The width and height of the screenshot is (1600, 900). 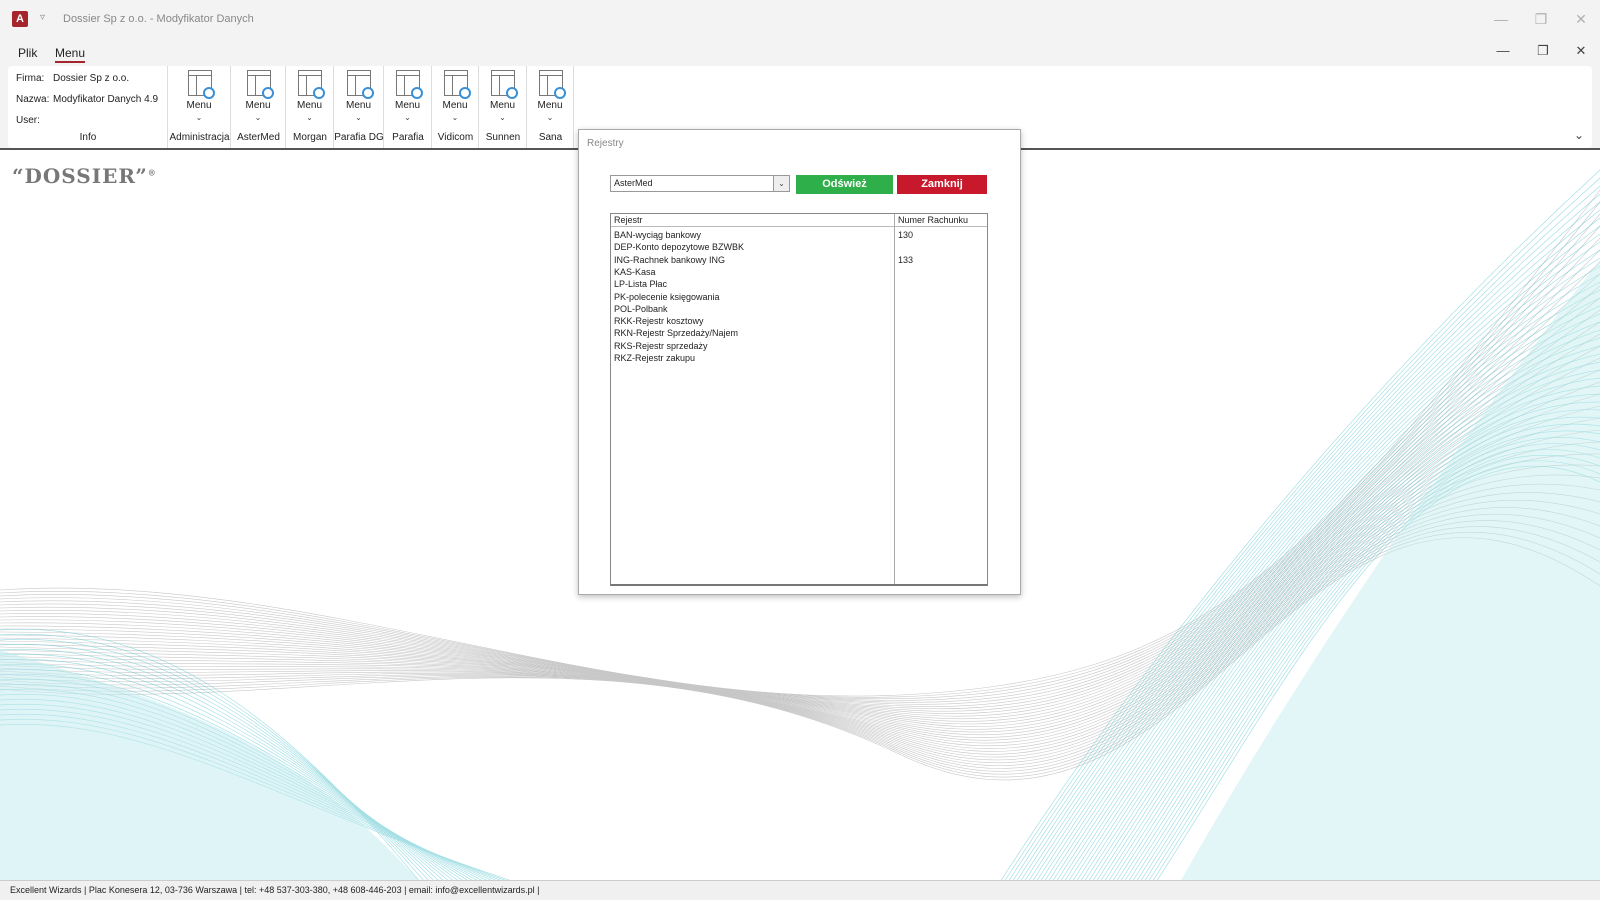 I want to click on rejestr-cell: DEP-Konto depozytowe BZWBK, so click(x=679, y=247).